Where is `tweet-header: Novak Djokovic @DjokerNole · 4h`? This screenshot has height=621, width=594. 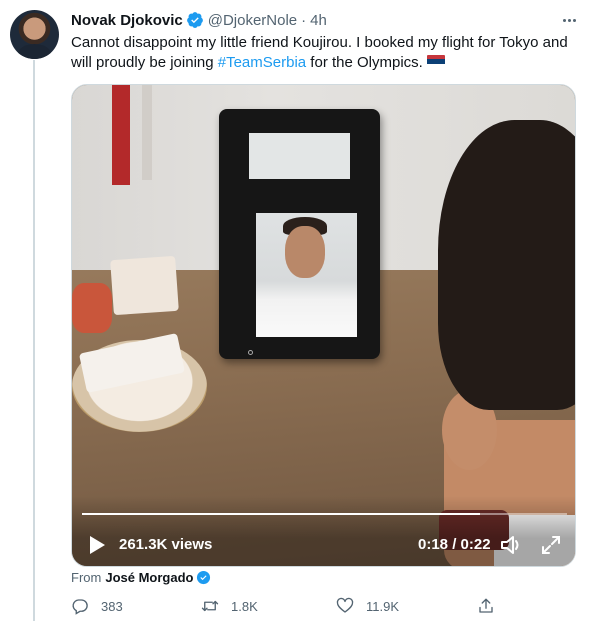 tweet-header: Novak Djokovic @DjokerNole · 4h is located at coordinates (199, 20).